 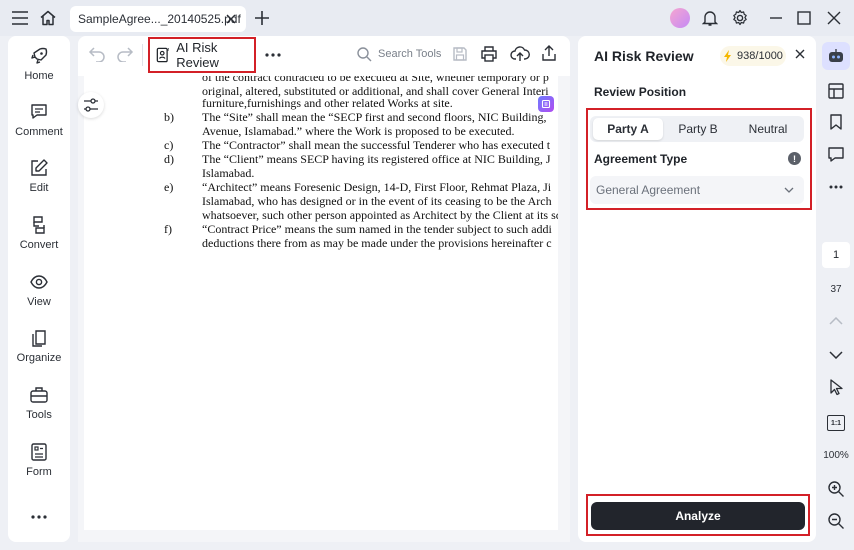 I want to click on agreement-type-value: General Agreement, so click(x=648, y=190).